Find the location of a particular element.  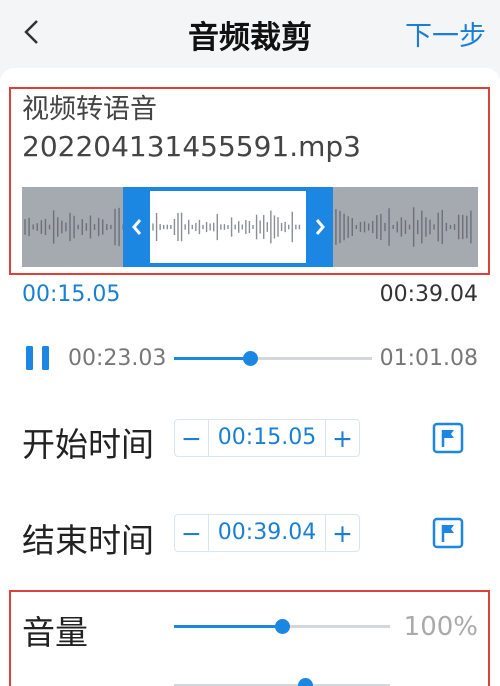

secondary-slider-knob is located at coordinates (305, 682).